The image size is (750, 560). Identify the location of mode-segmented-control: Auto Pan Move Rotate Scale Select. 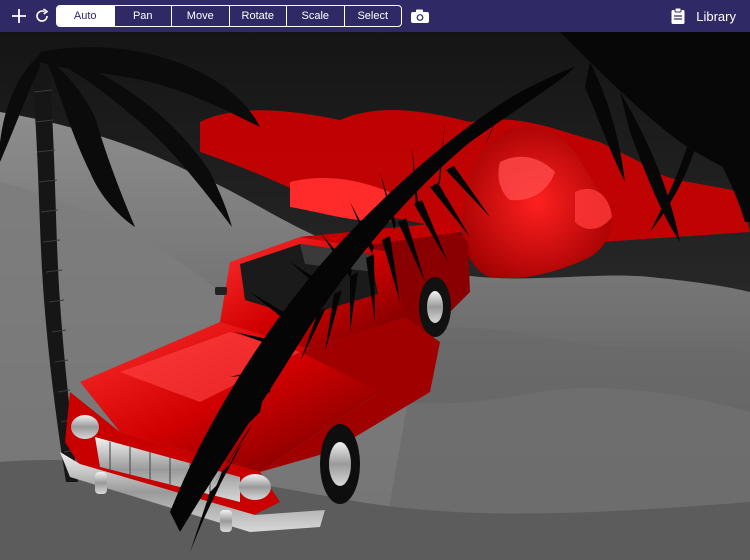
(229, 16).